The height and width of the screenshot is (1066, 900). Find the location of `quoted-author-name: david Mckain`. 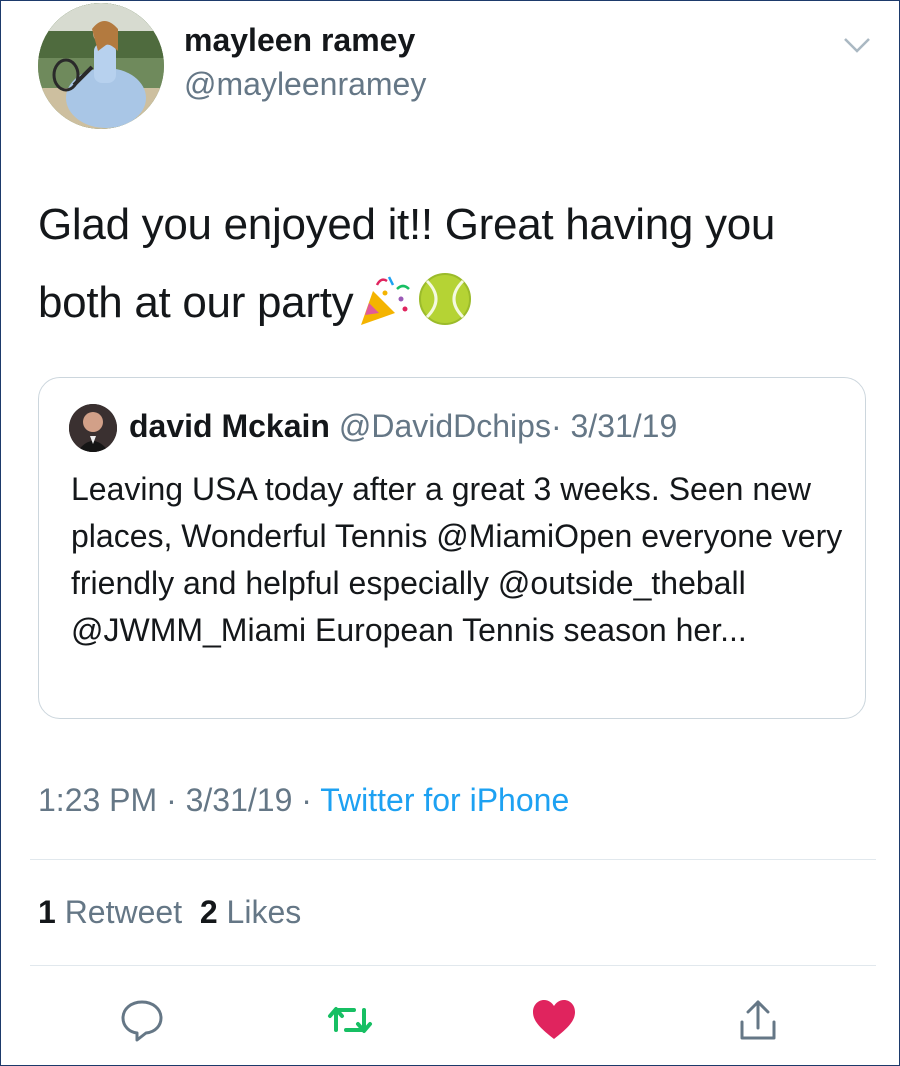

quoted-author-name: david Mckain is located at coordinates (229, 426).